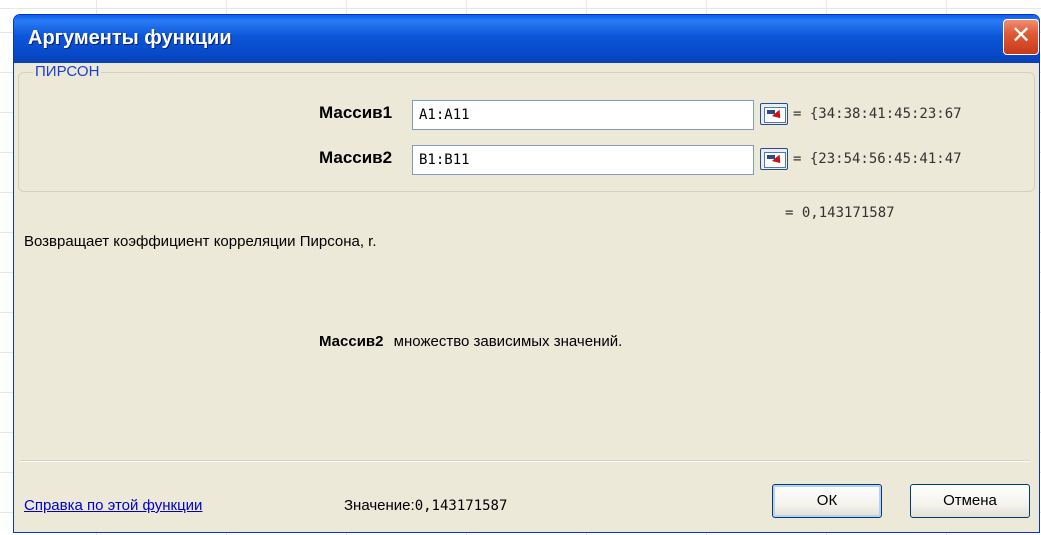 Image resolution: width=1041 pixels, height=535 pixels. I want to click on argument-label-array2: Массив2, so click(356, 157).